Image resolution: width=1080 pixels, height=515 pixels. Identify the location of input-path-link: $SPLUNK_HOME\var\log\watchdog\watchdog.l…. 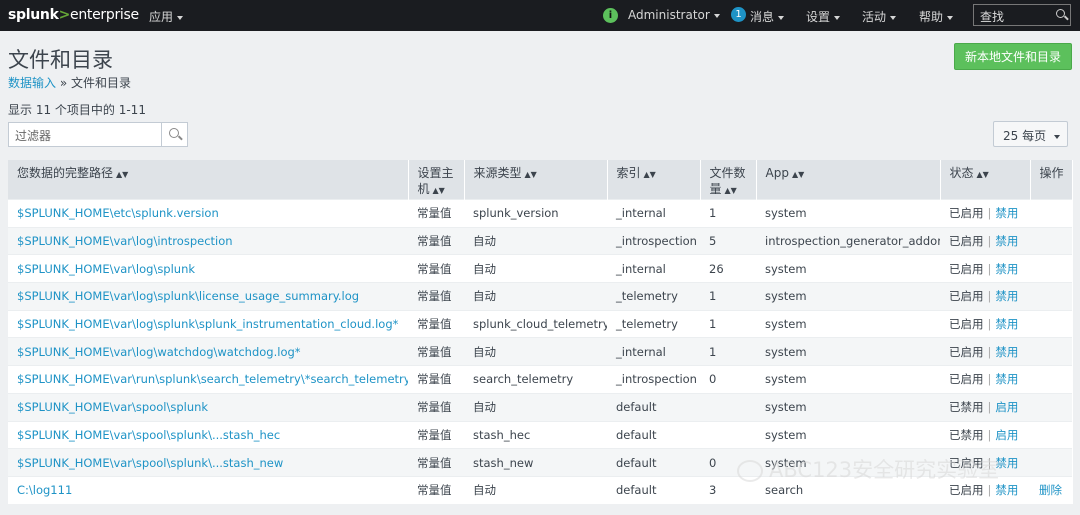
(159, 352).